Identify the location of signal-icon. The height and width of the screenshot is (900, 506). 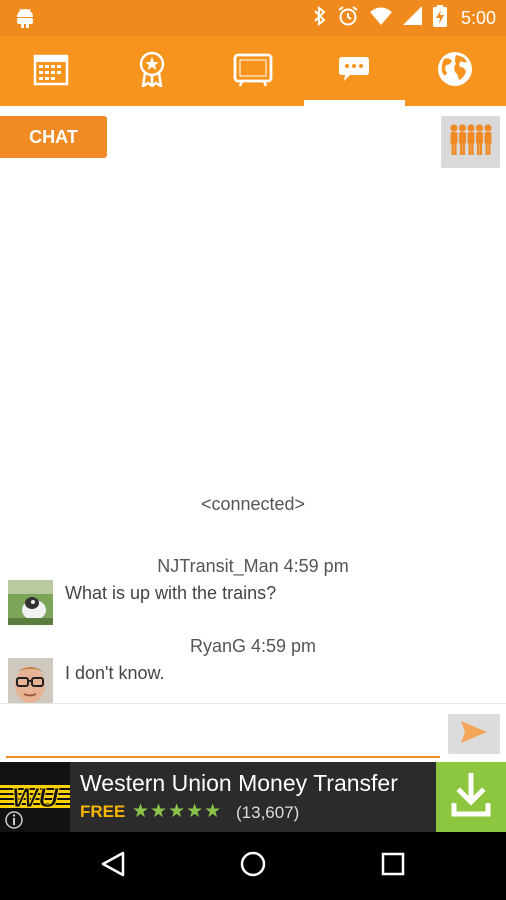
(412, 18).